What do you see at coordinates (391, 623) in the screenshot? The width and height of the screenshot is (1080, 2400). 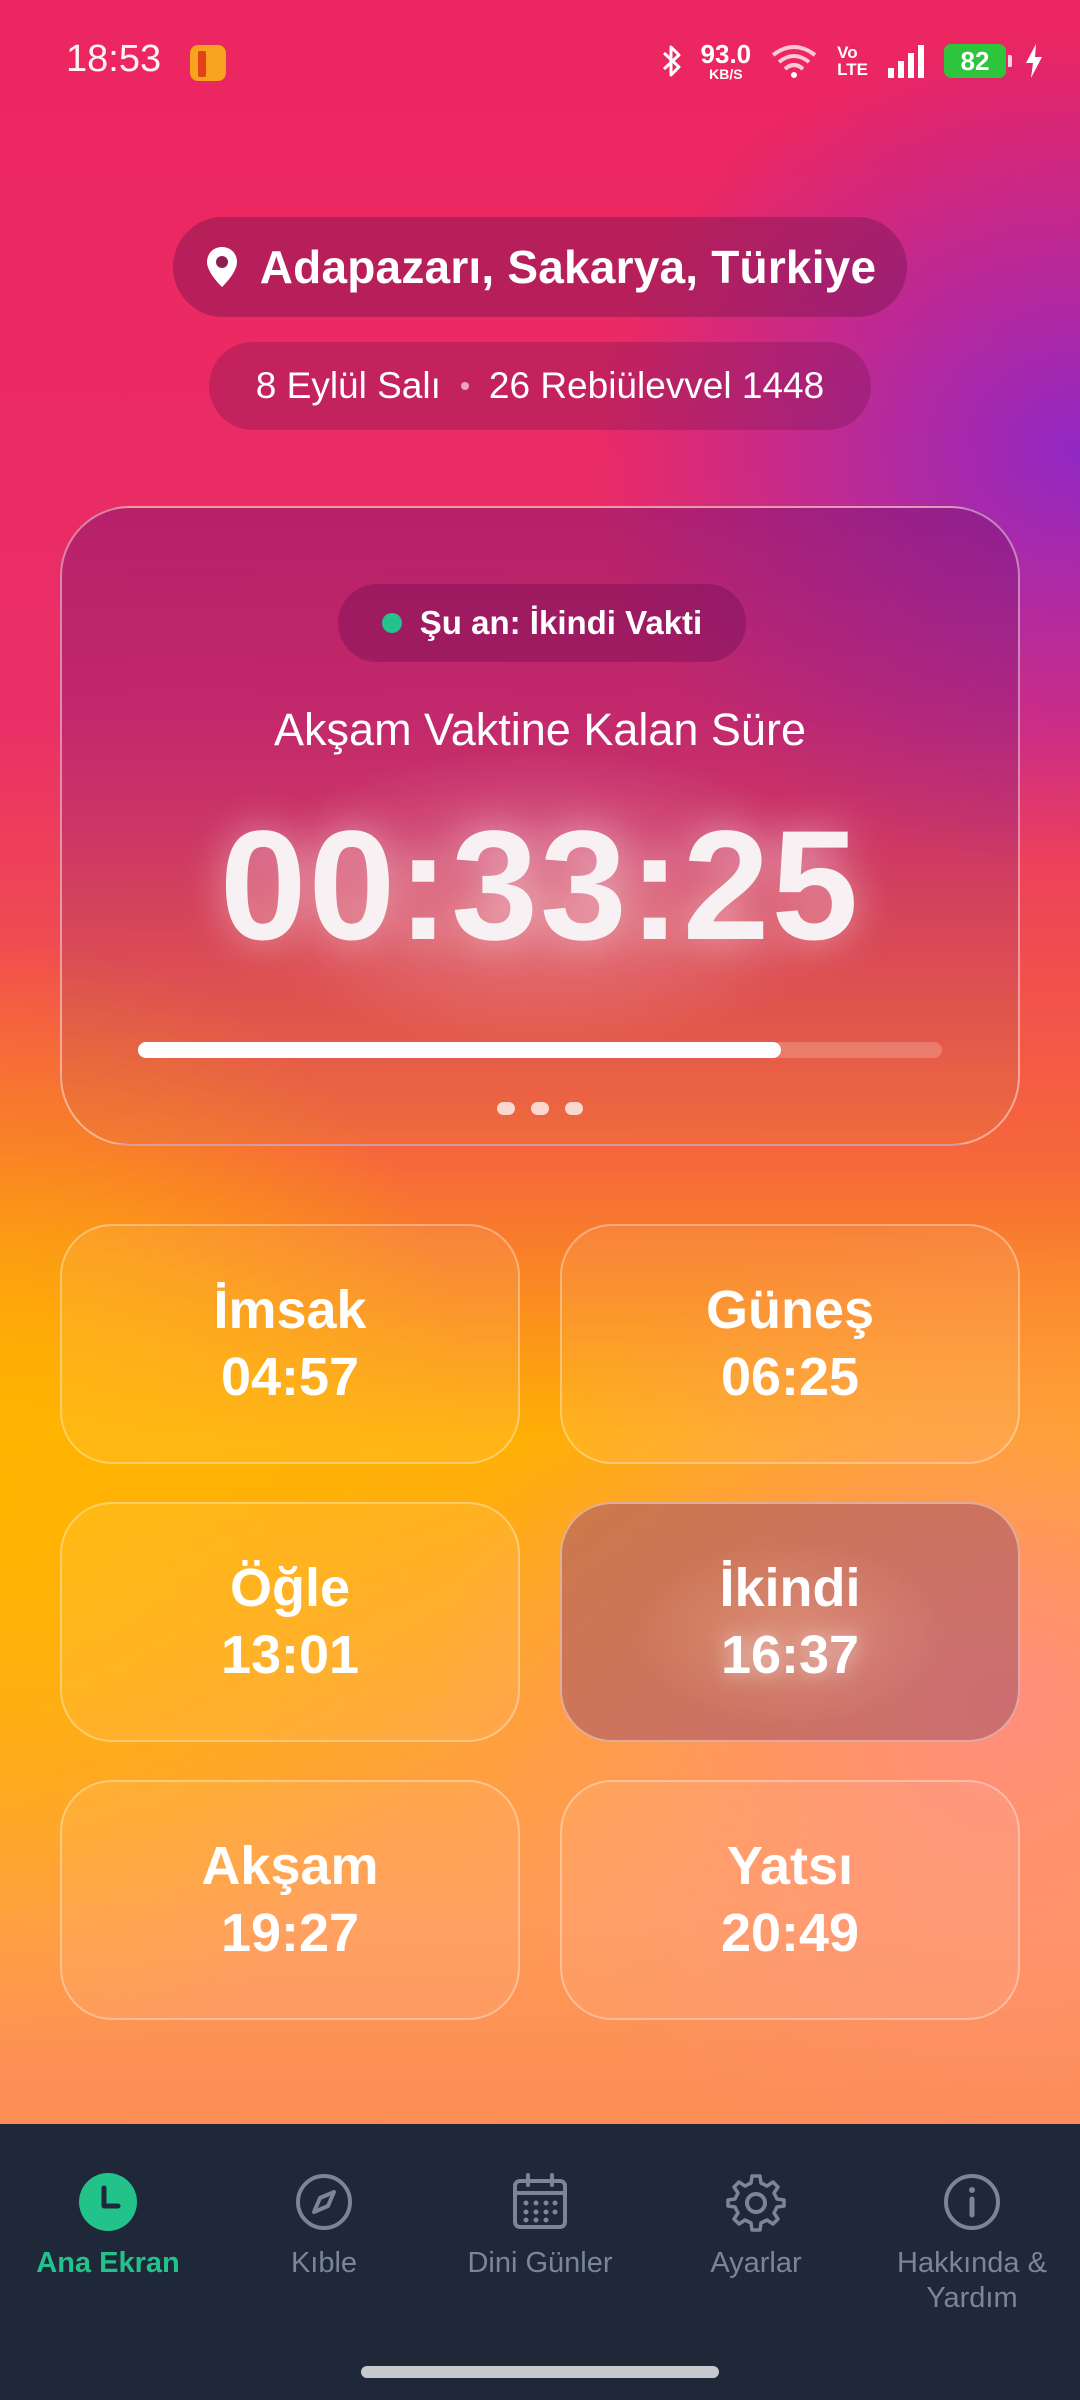 I see `status-dot-icon` at bounding box center [391, 623].